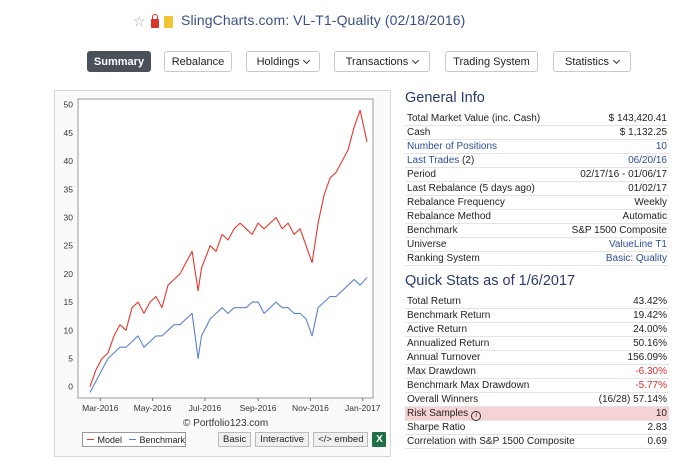 Image resolution: width=690 pixels, height=472 pixels. I want to click on y-tick-label: 30, so click(69, 217).